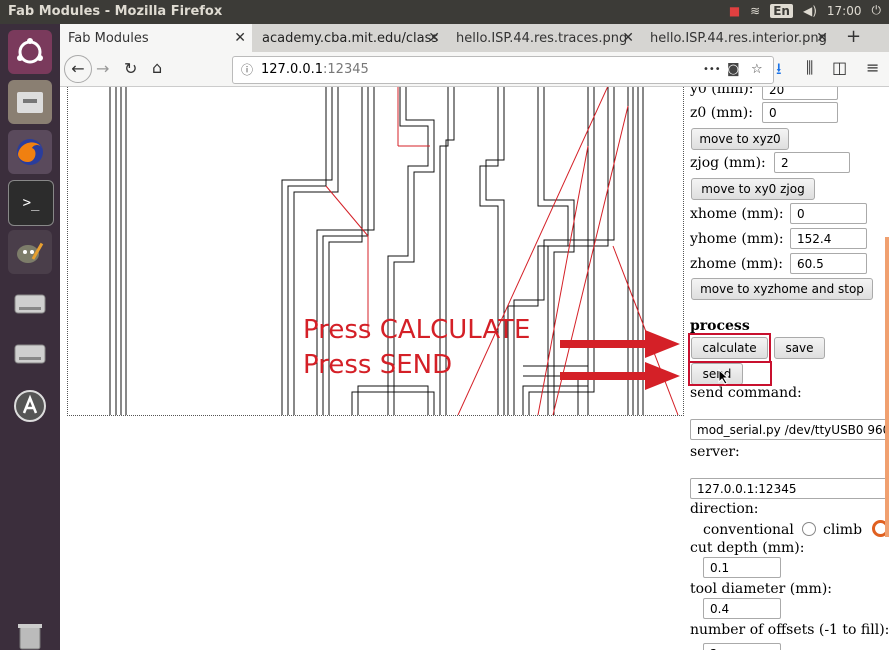  Describe the element at coordinates (620, 376) in the screenshot. I see `arrow-to-send-icon` at that location.